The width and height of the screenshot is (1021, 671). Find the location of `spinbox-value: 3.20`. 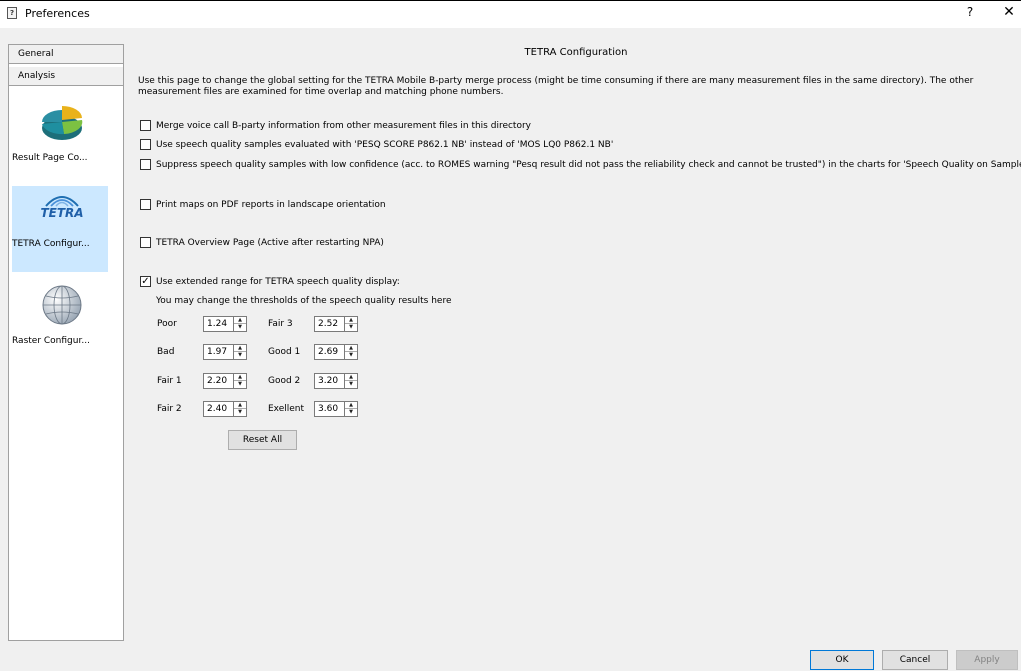

spinbox-value: 3.20 is located at coordinates (328, 381).